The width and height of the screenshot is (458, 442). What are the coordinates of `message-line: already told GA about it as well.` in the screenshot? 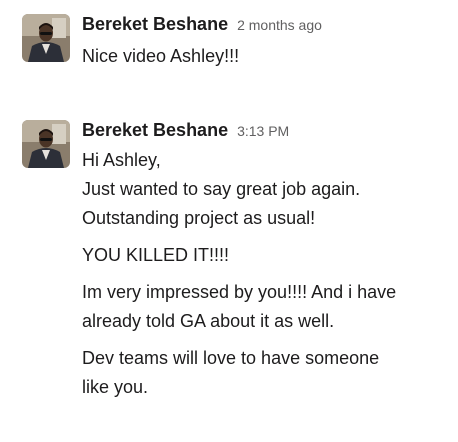 It's located at (208, 321).